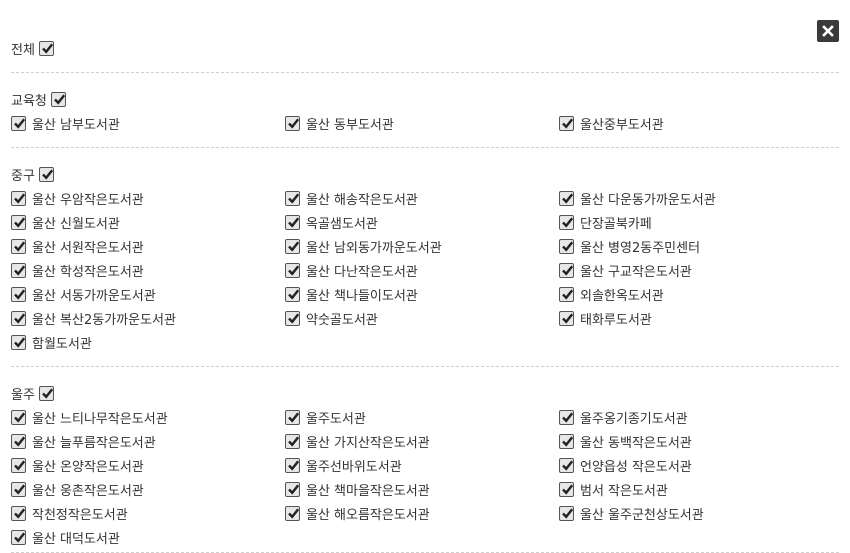 The image size is (850, 553). What do you see at coordinates (23, 176) in the screenshot?
I see `group-label: 중구` at bounding box center [23, 176].